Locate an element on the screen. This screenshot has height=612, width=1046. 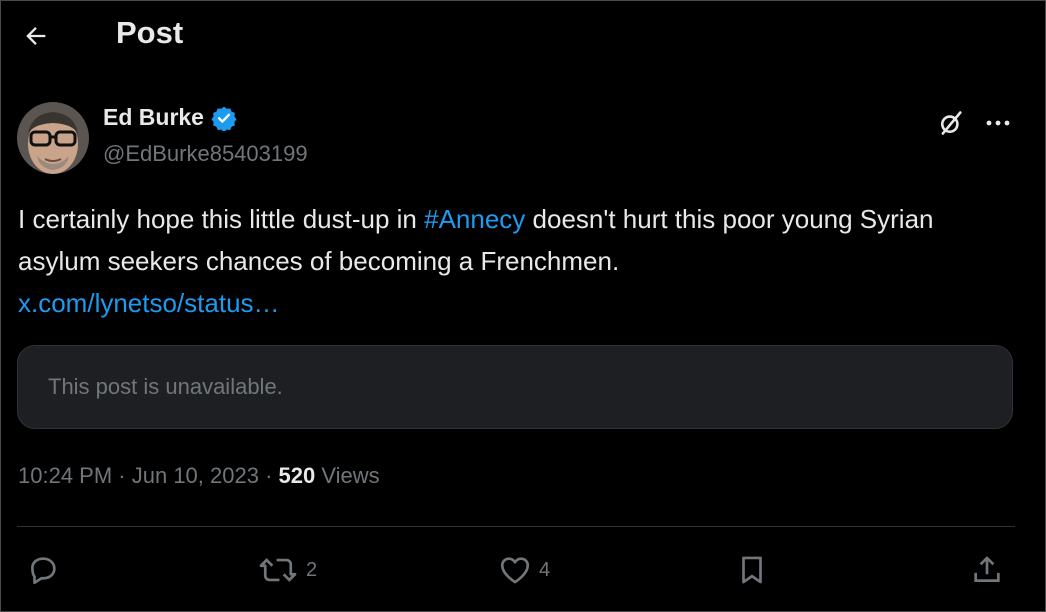
post-text-start: I certainly hope this little dust-up in is located at coordinates (221, 219).